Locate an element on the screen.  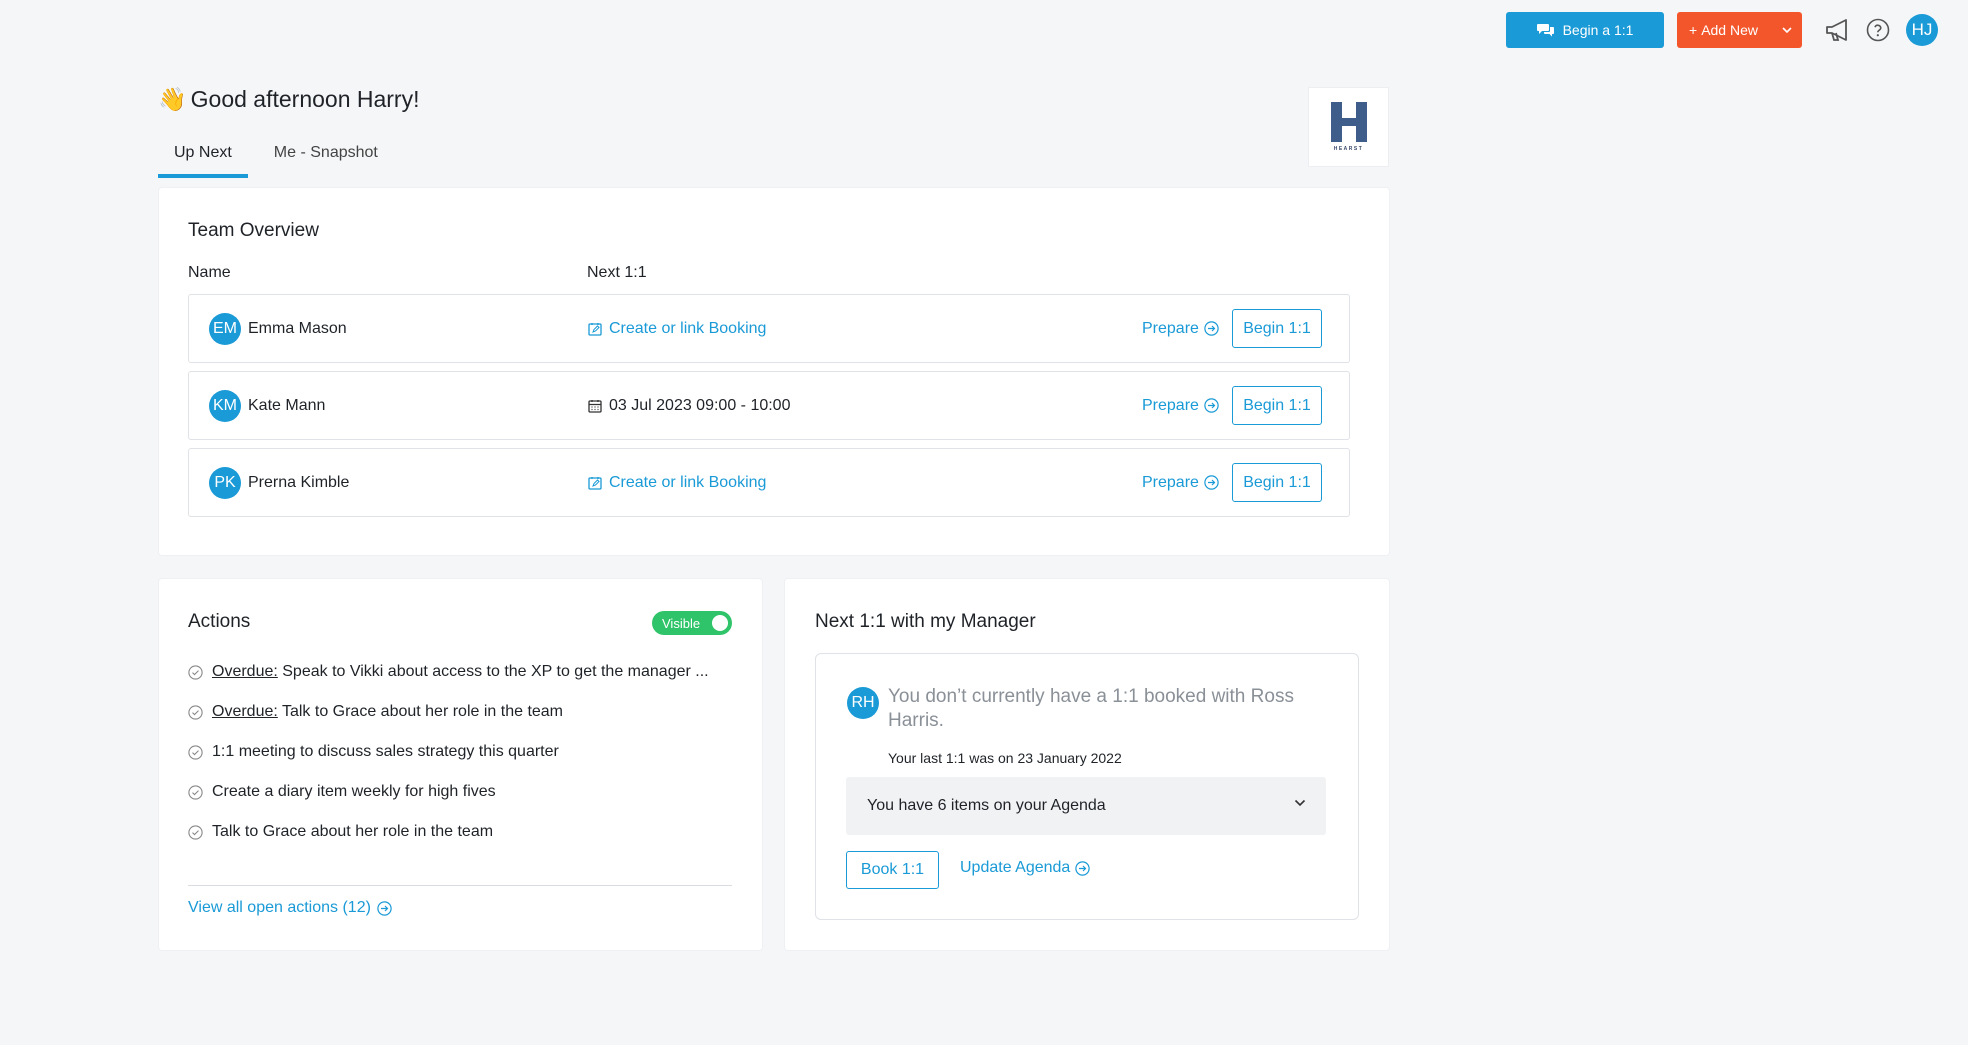
member-name: Emma Mason is located at coordinates (297, 328).